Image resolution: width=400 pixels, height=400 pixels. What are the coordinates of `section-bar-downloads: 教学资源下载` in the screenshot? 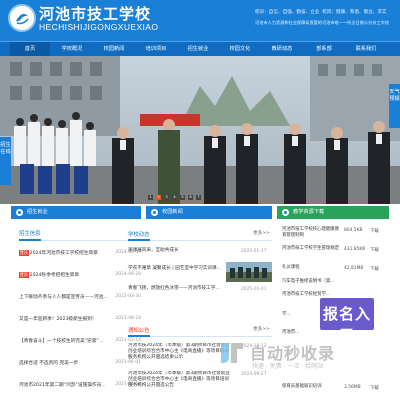 It's located at (333, 212).